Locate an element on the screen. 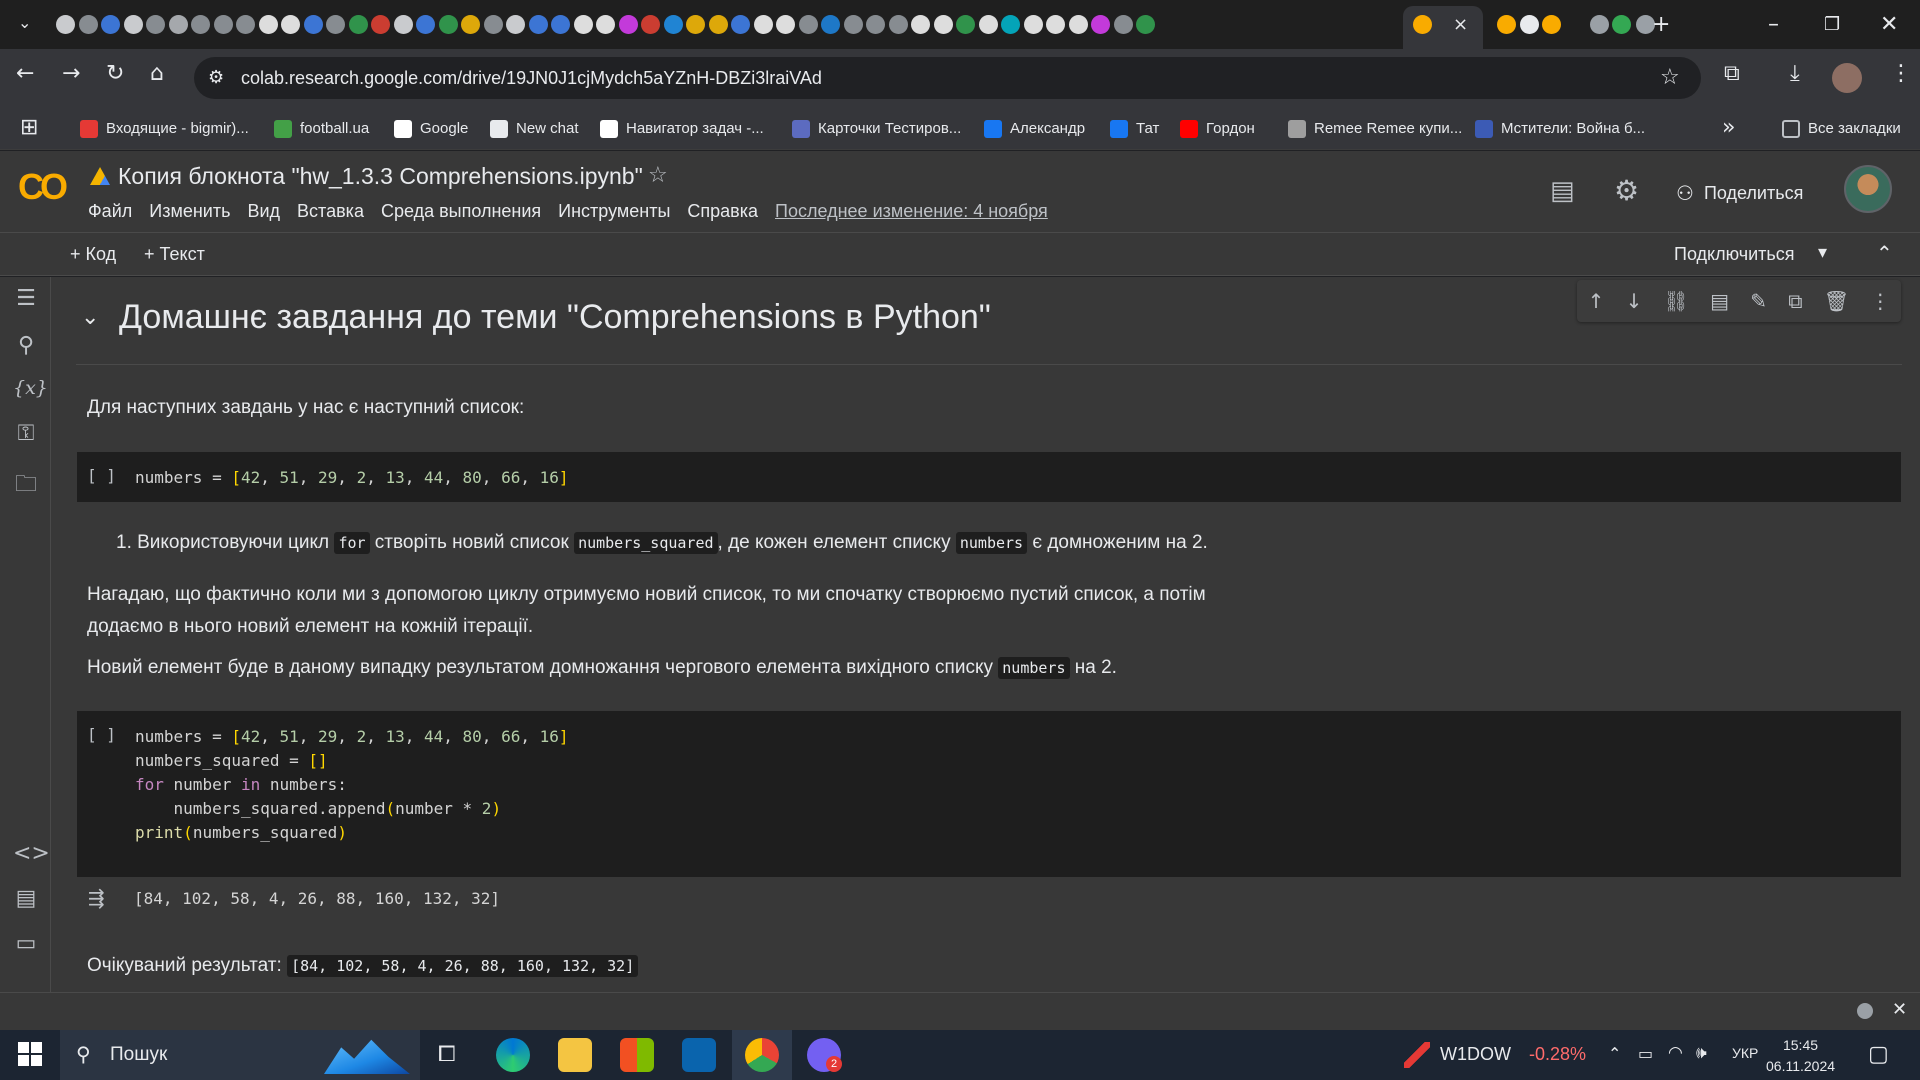 Image resolution: width=1920 pixels, height=1080 pixels. tab-search-icon: ⌄ is located at coordinates (24, 22).